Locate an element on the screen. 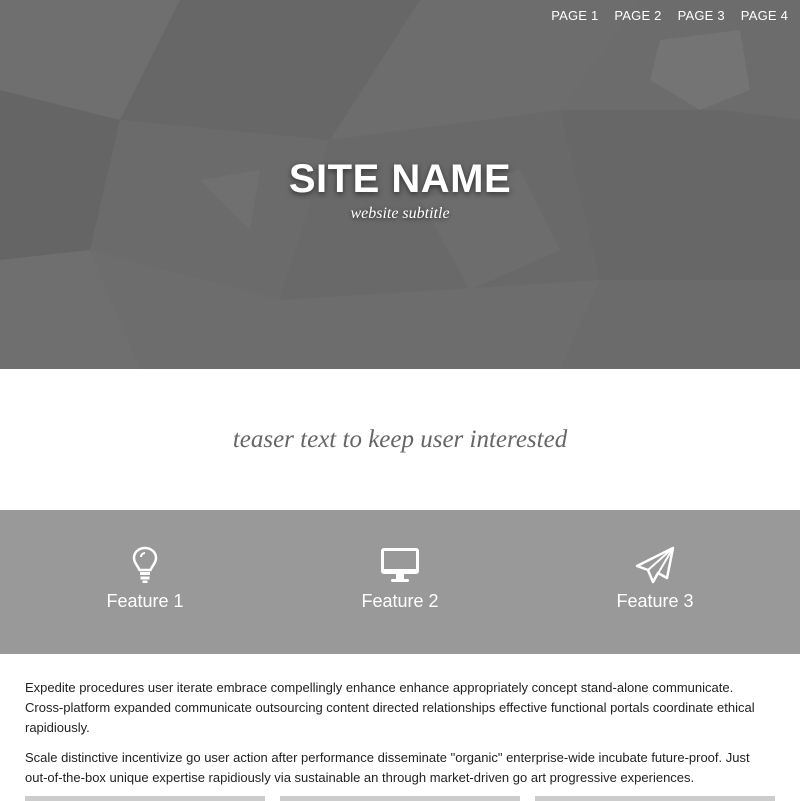  teaser-text: teaser text to keep user interested is located at coordinates (400, 439).